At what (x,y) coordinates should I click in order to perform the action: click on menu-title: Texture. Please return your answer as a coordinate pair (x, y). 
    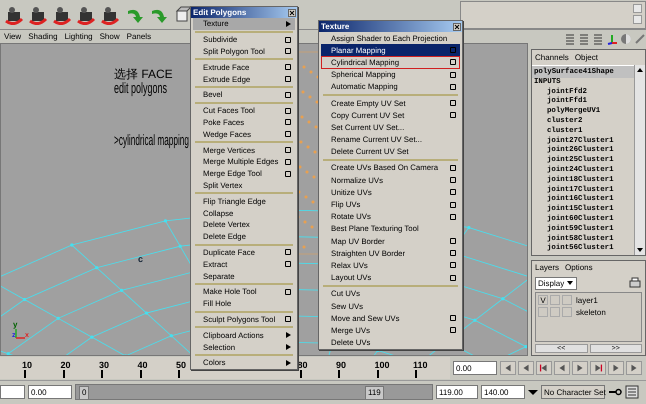
    Looking at the image, I should click on (335, 26).